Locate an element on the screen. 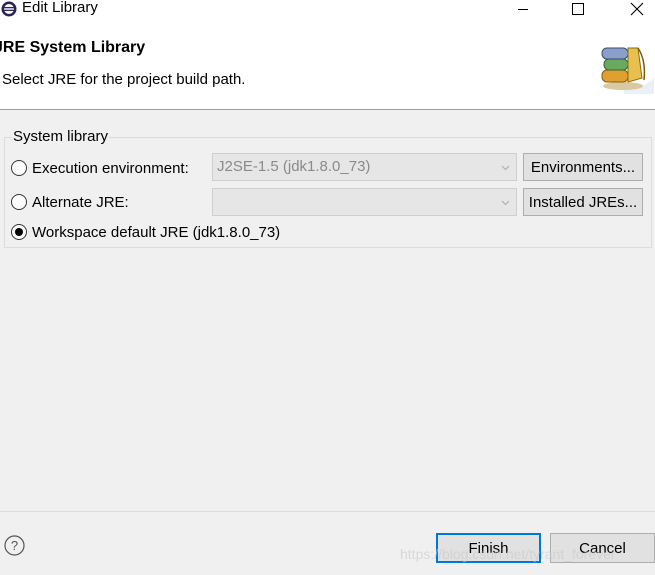  maximize-button is located at coordinates (578, 9).